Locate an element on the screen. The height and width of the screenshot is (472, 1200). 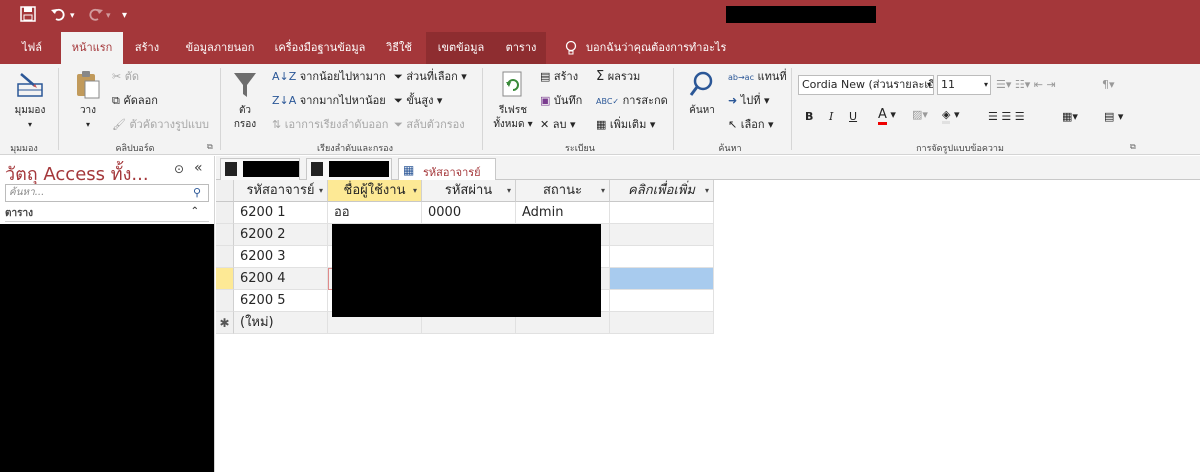
format-painter-button: 🖌 ตัวคัดวางรูปแบบ is located at coordinates (160, 125).